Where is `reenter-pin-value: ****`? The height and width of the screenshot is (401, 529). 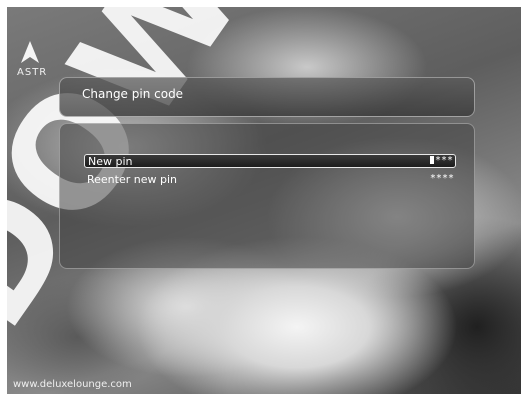
reenter-pin-value: **** is located at coordinates (441, 178).